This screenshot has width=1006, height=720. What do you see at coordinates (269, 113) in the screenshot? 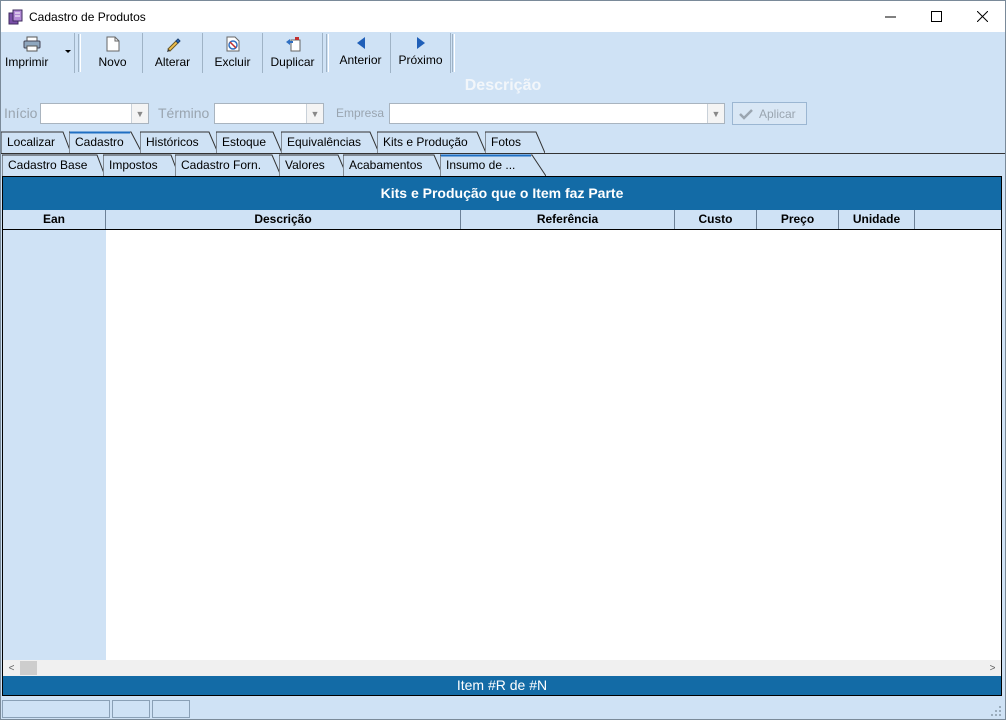
I see `end-date-select: ▼` at bounding box center [269, 113].